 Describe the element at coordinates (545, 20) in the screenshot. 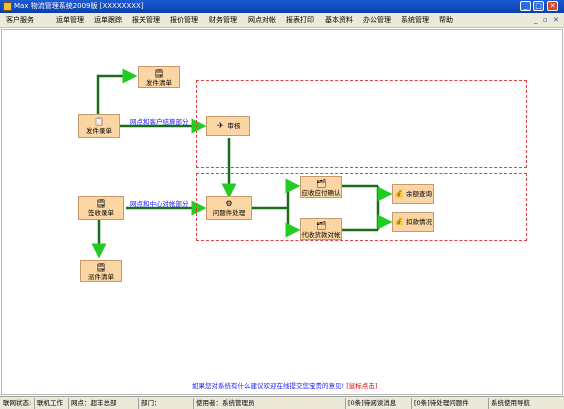

I see `mdi-restore-icon: ▫` at that location.